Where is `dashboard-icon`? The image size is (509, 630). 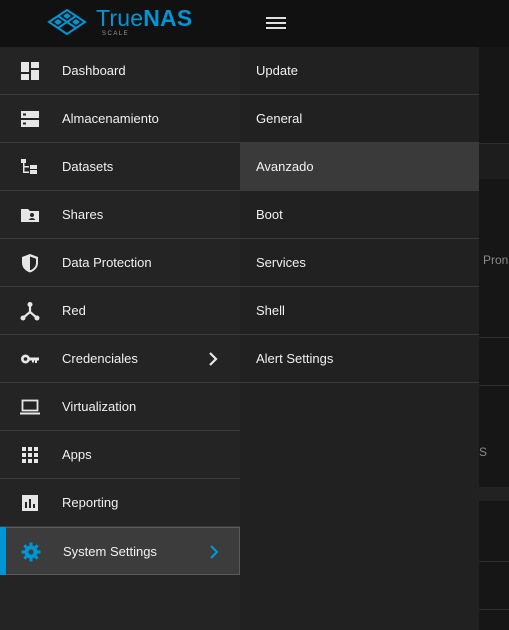
dashboard-icon is located at coordinates (30, 71).